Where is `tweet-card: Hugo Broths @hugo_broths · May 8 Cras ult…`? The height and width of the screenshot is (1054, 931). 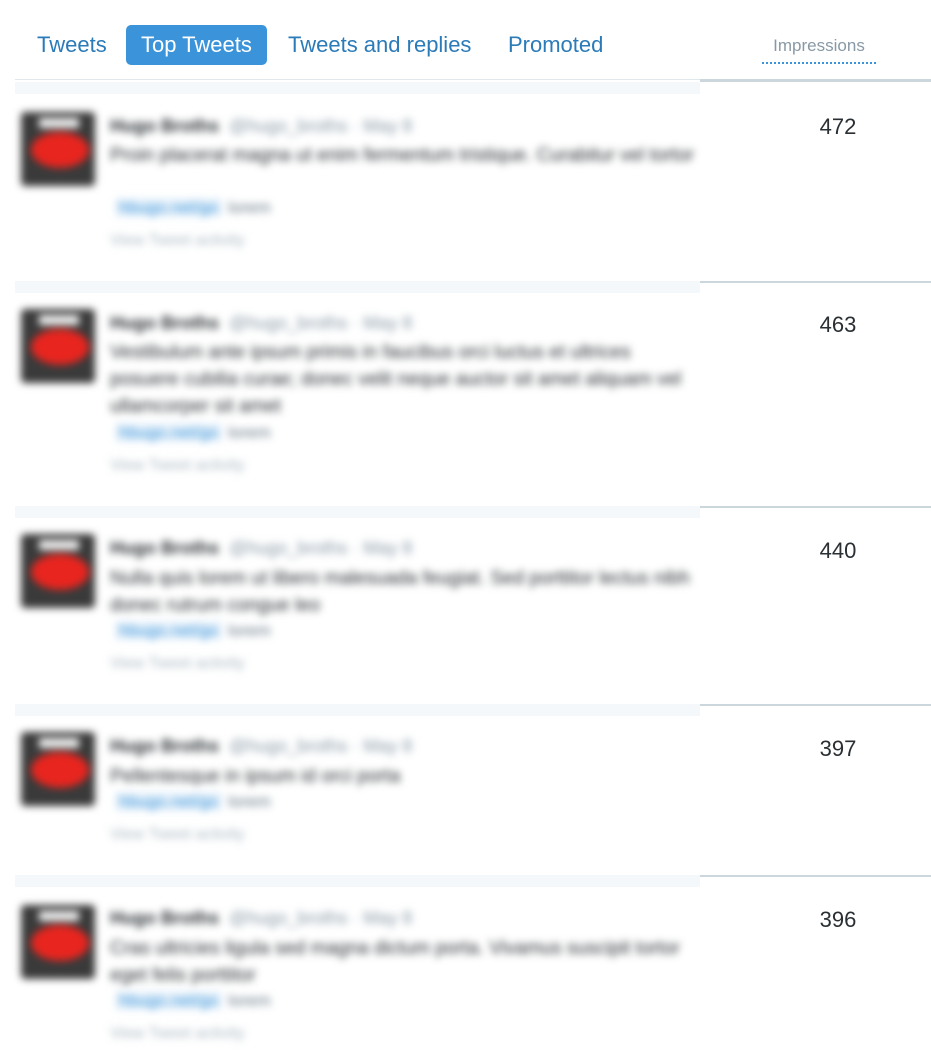
tweet-card: Hugo Broths @hugo_broths · May 8 Cras ult… is located at coordinates (357, 964).